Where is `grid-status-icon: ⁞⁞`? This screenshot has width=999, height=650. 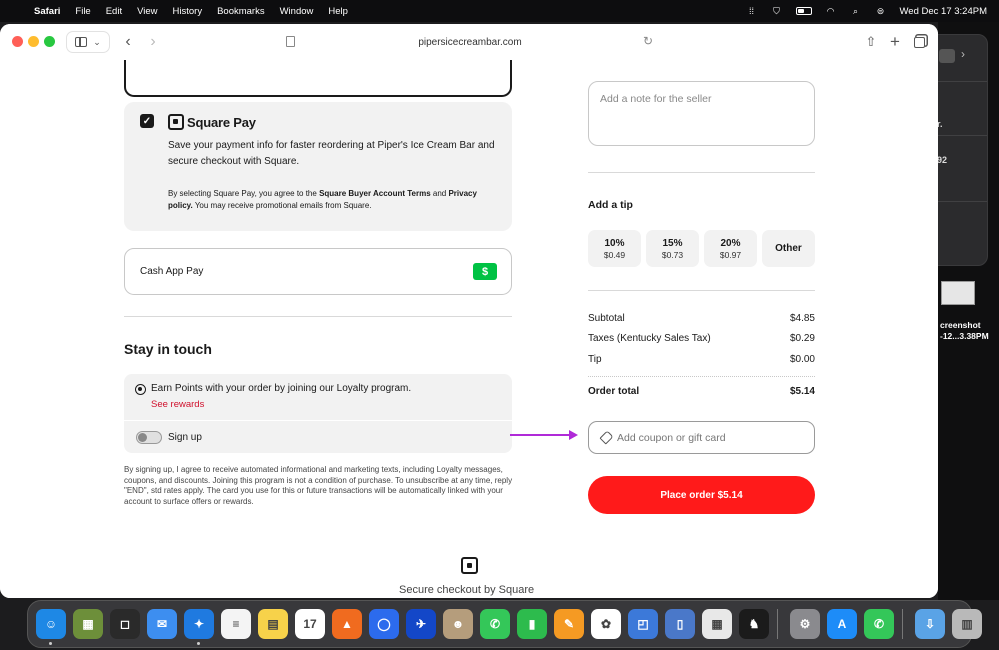
grid-status-icon: ⁞⁞ is located at coordinates (752, 11).